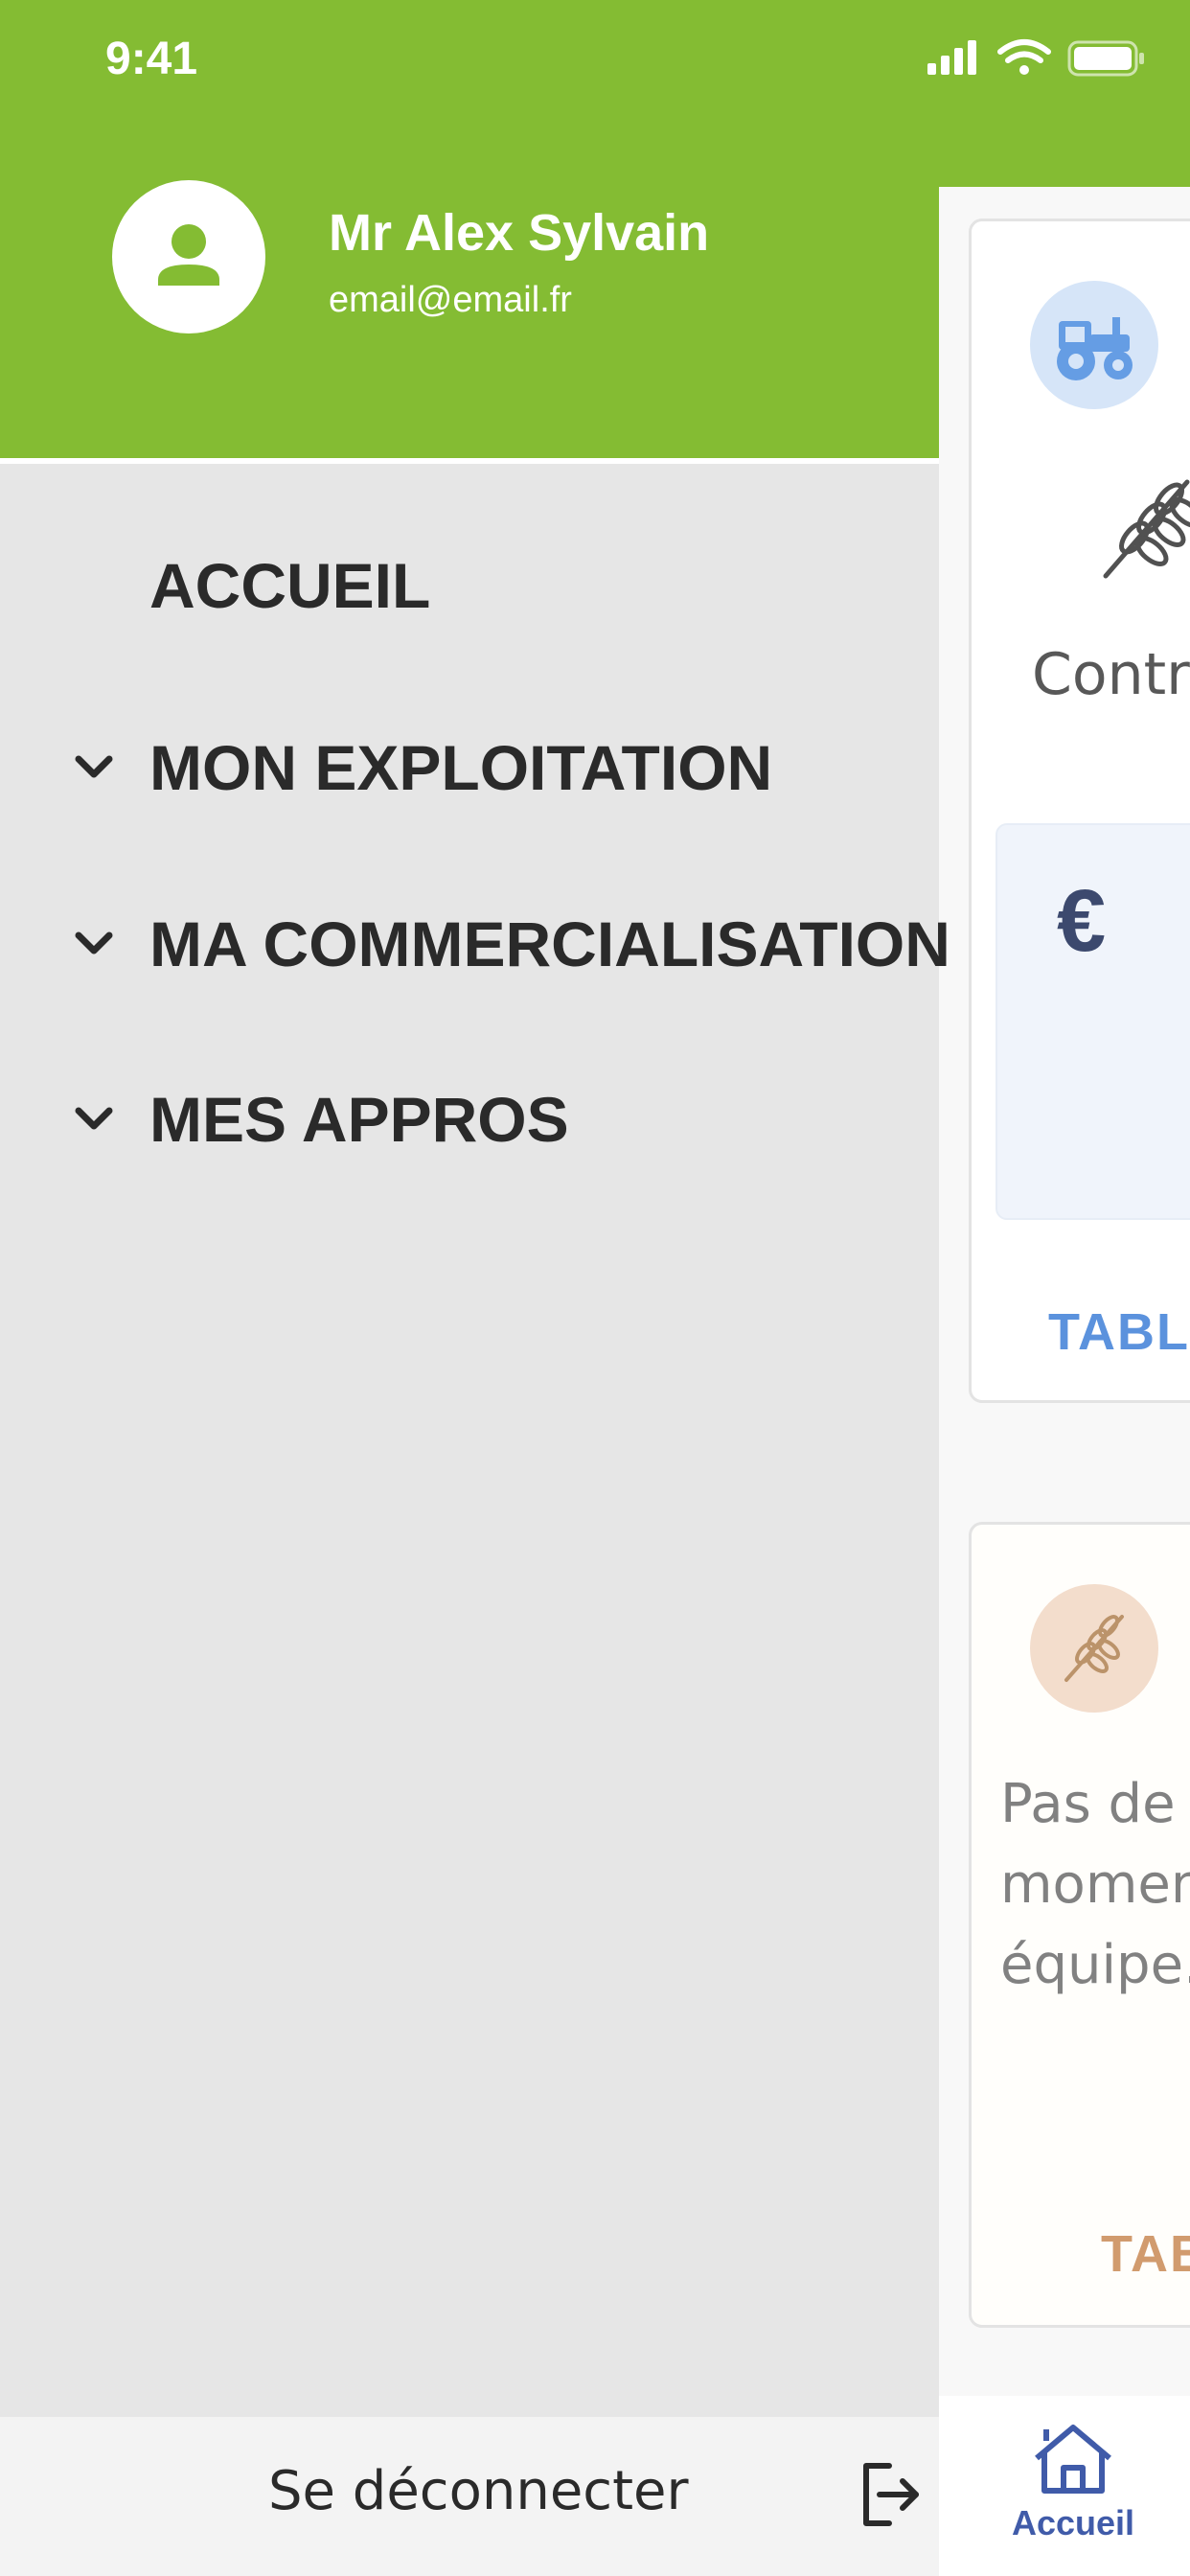 The width and height of the screenshot is (1190, 2576). I want to click on user-name: Mr Alex Sylvain, so click(519, 233).